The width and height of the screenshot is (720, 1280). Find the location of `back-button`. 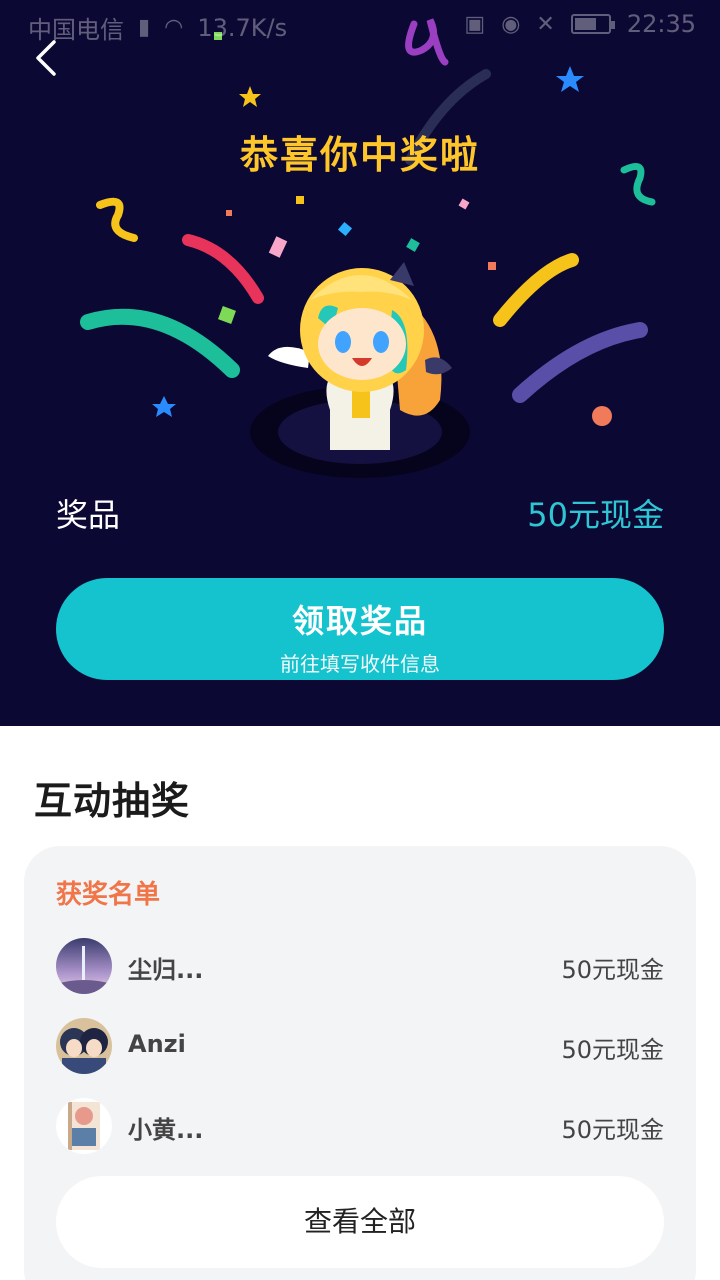

back-button is located at coordinates (48, 58).